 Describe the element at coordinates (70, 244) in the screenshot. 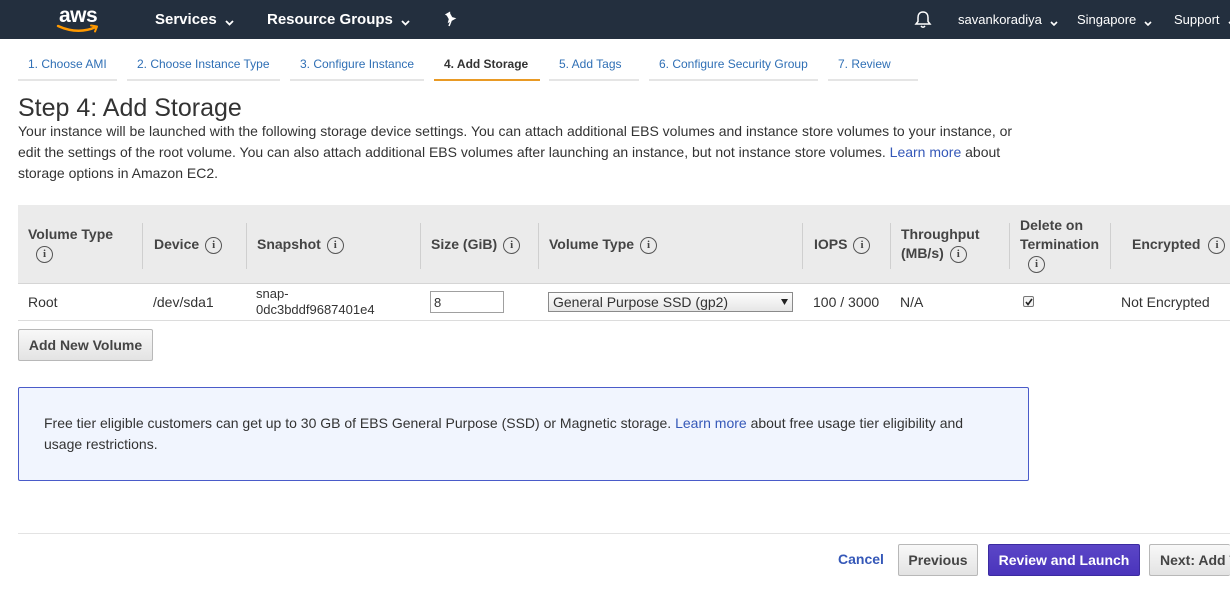

I see `col-volume-type: Volume Type i` at that location.